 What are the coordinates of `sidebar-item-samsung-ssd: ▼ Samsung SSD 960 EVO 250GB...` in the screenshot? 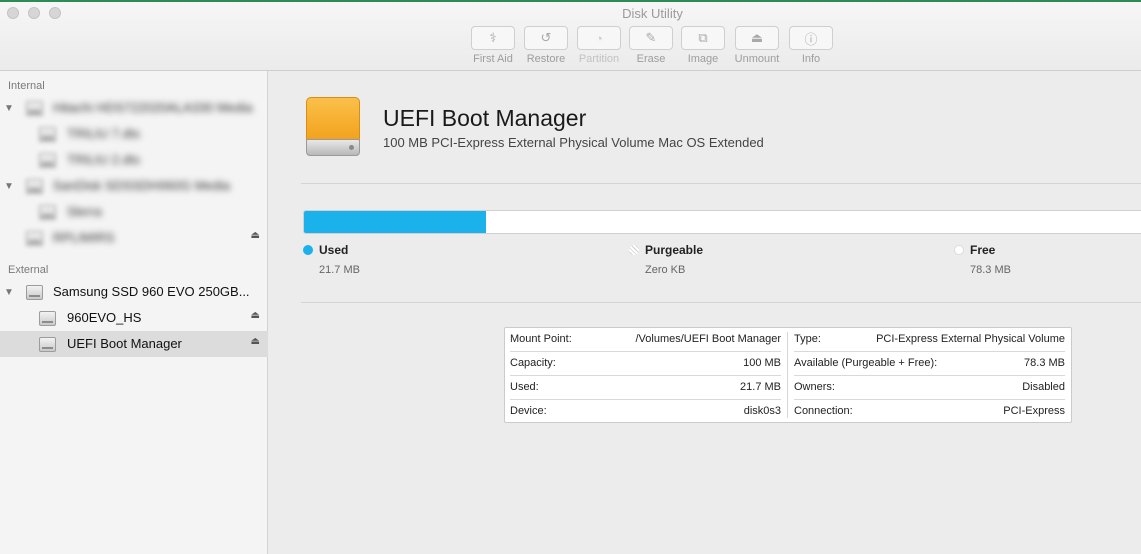 It's located at (134, 292).